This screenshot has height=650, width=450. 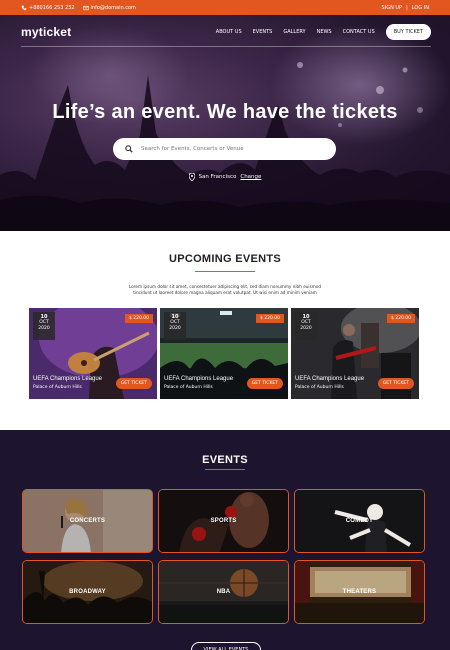 What do you see at coordinates (225, 460) in the screenshot?
I see `events-title: EVENTS` at bounding box center [225, 460].